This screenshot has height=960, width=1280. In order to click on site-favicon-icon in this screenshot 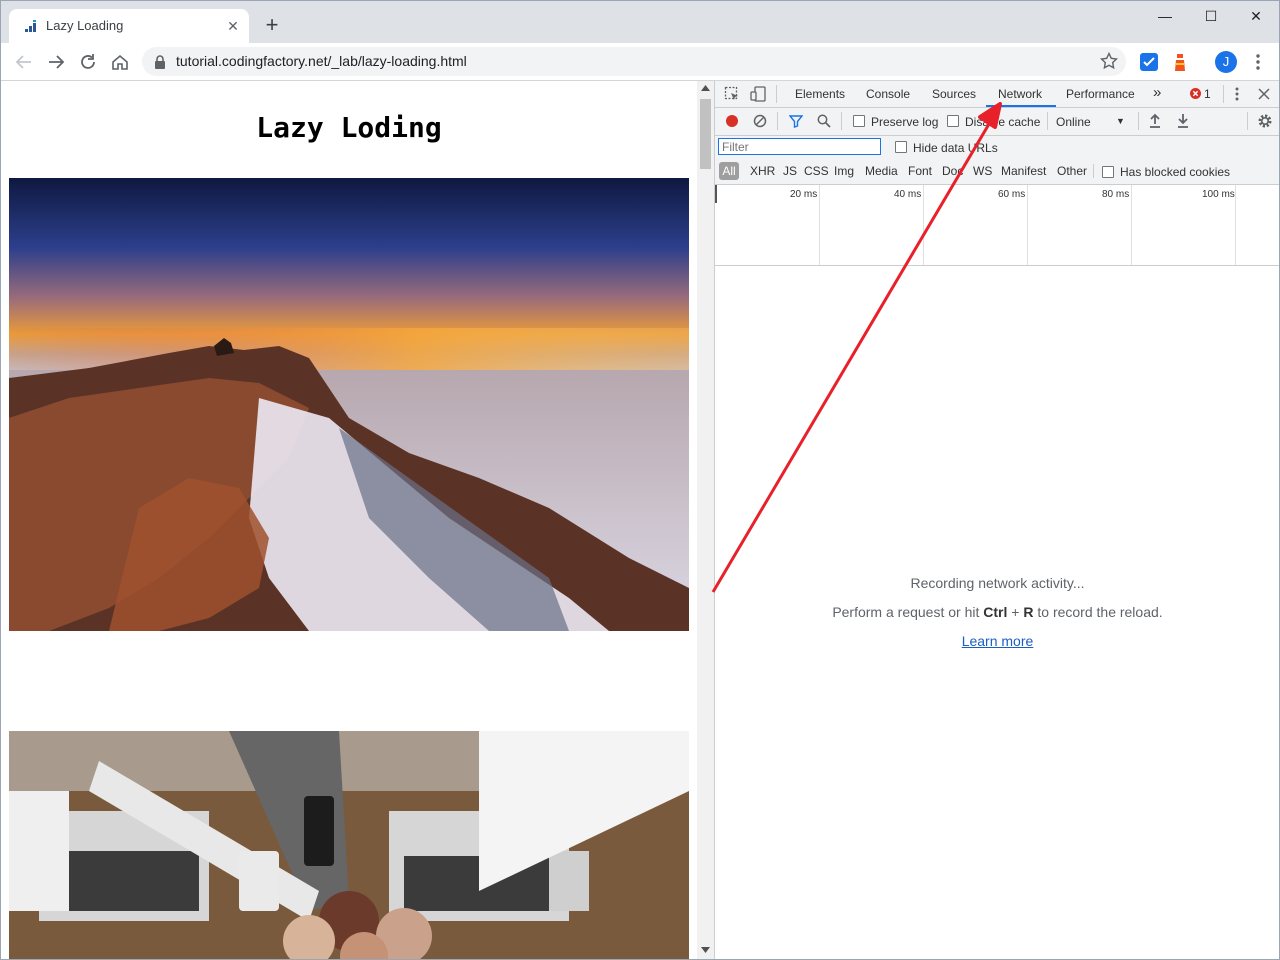, I will do `click(30, 26)`.